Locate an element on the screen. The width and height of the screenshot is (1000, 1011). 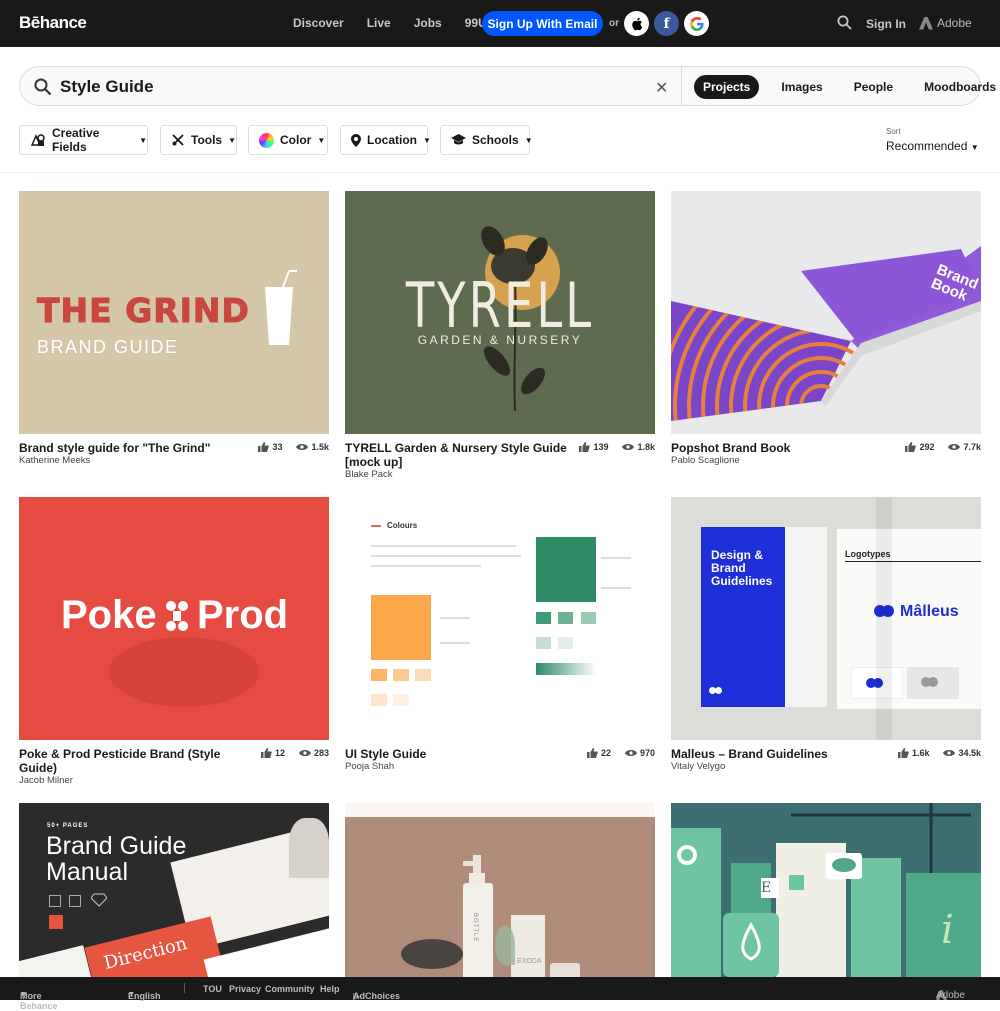
nav-link-live: Live is located at coordinates (379, 23).